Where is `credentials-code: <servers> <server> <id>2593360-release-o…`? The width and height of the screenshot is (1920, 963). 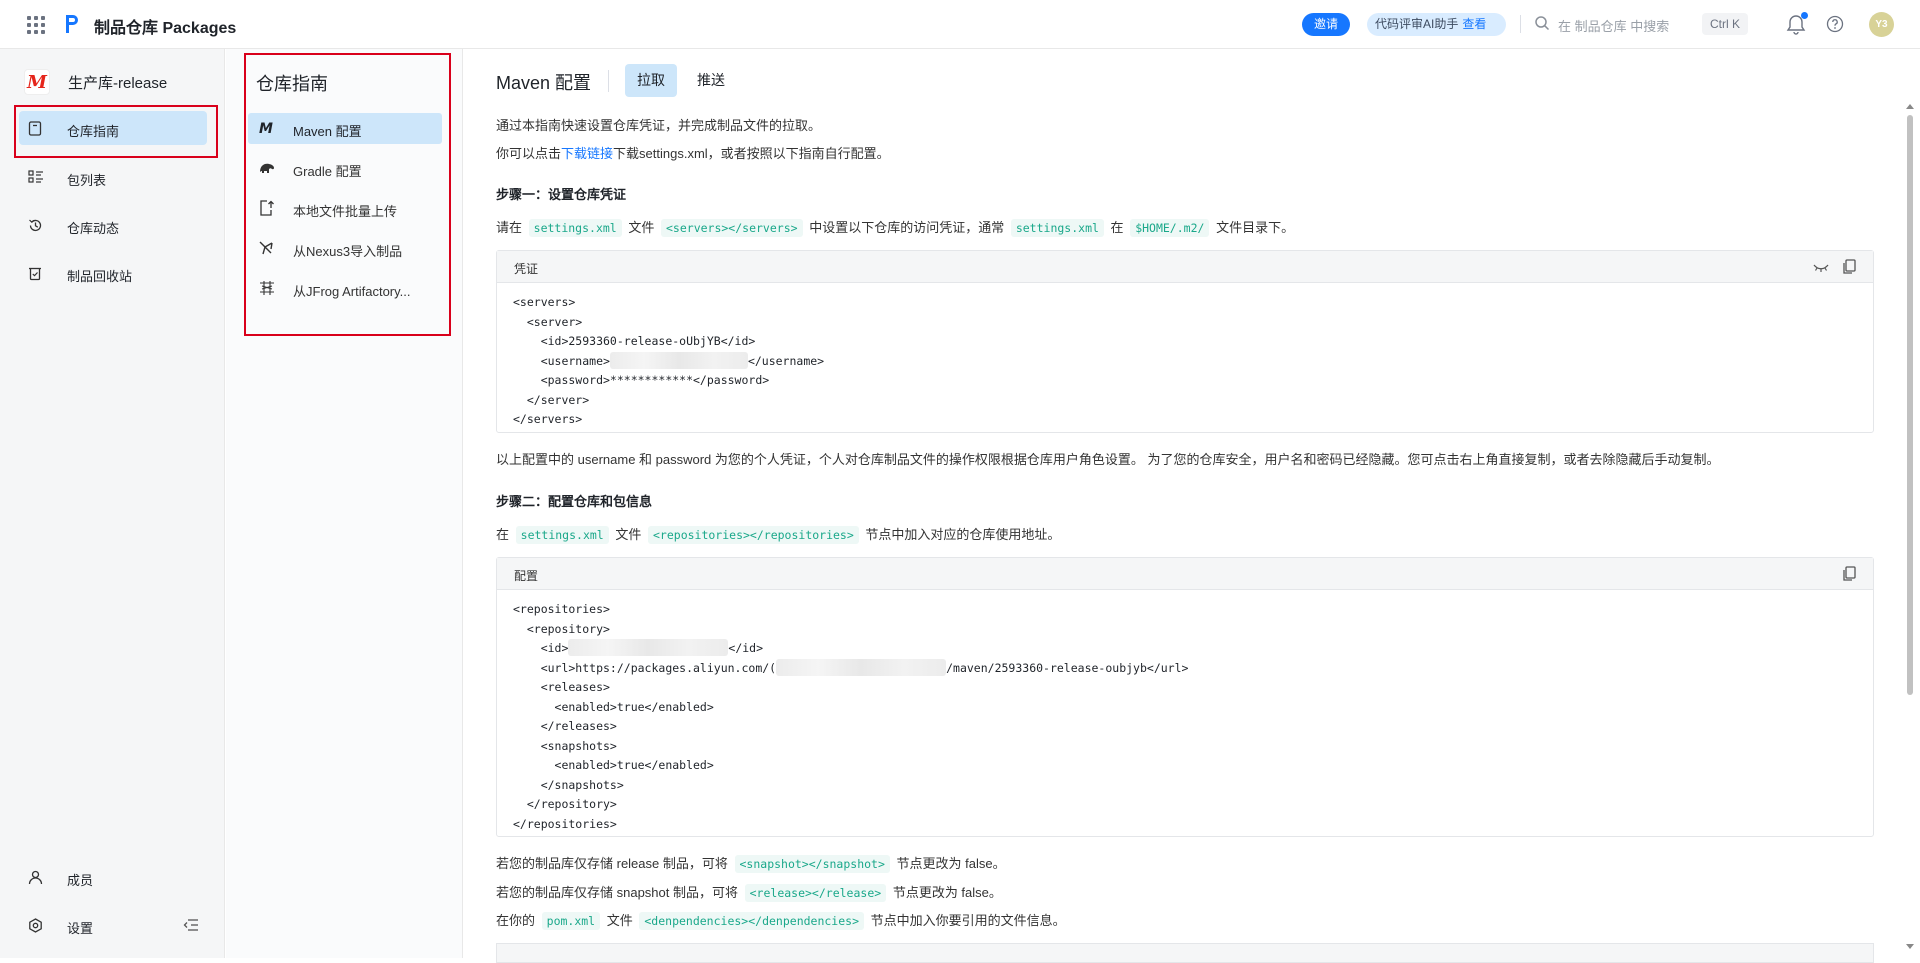
credentials-code: <servers> <server> <id>2593360-release-o… is located at coordinates (669, 360).